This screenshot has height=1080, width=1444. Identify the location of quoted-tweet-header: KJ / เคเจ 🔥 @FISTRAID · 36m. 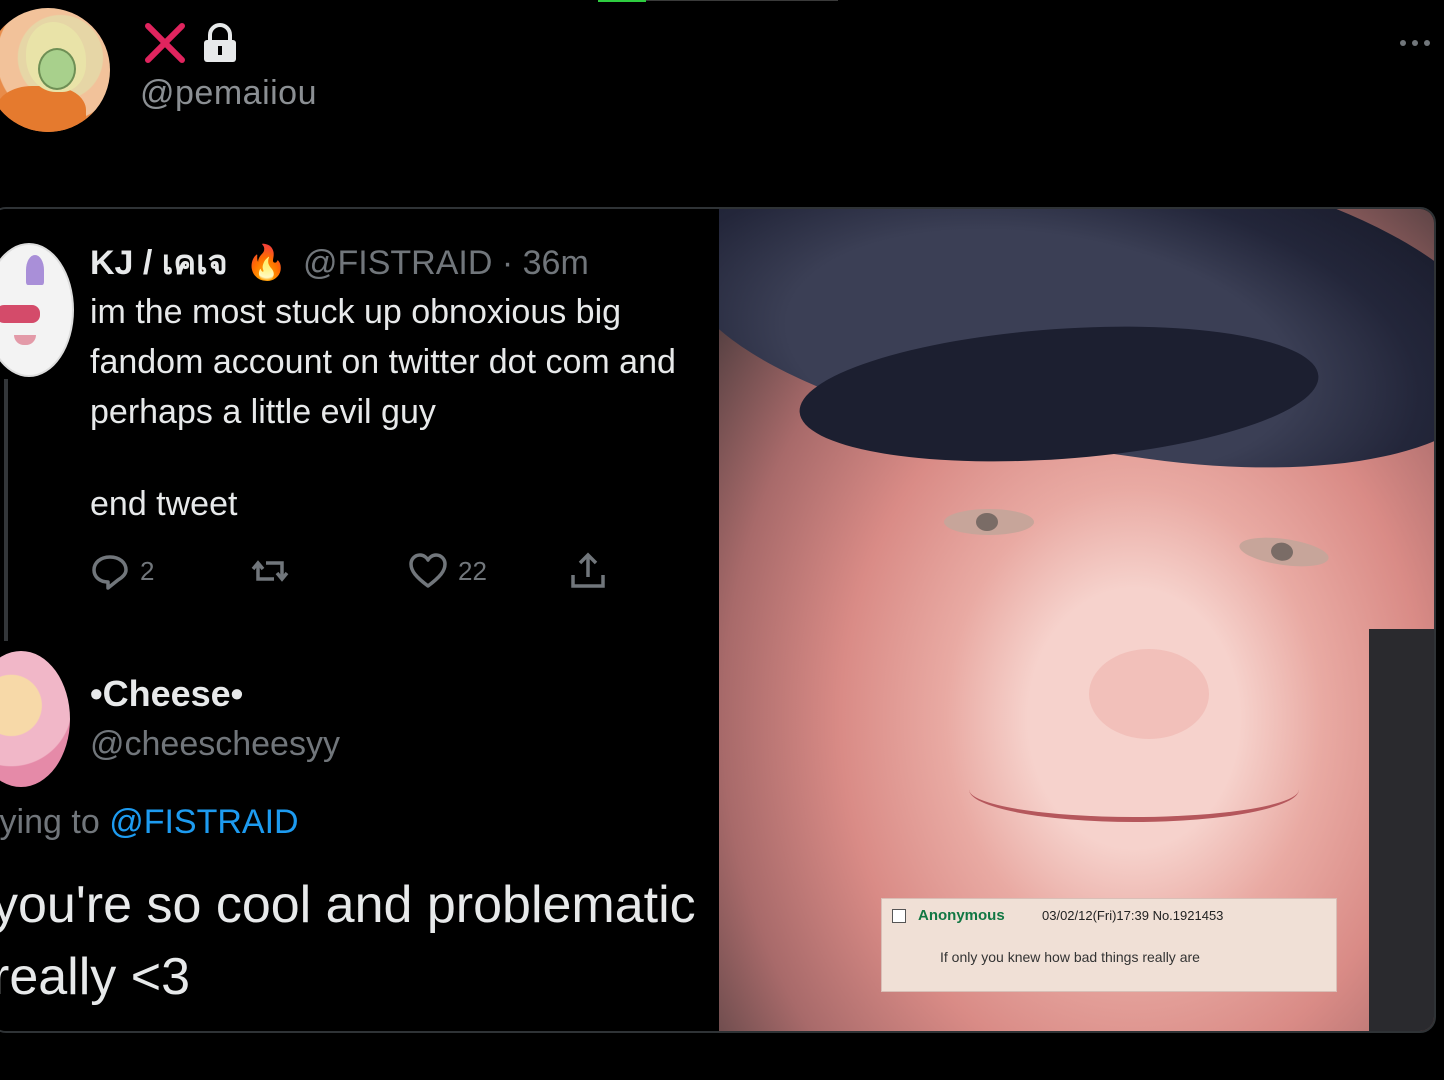
(339, 262).